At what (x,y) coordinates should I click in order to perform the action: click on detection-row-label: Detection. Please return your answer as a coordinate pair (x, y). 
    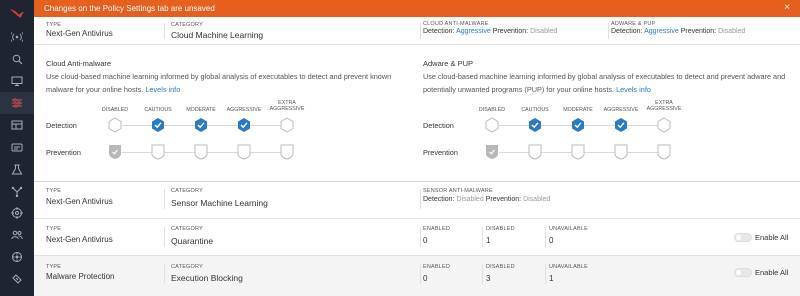
    Looking at the image, I should click on (438, 125).